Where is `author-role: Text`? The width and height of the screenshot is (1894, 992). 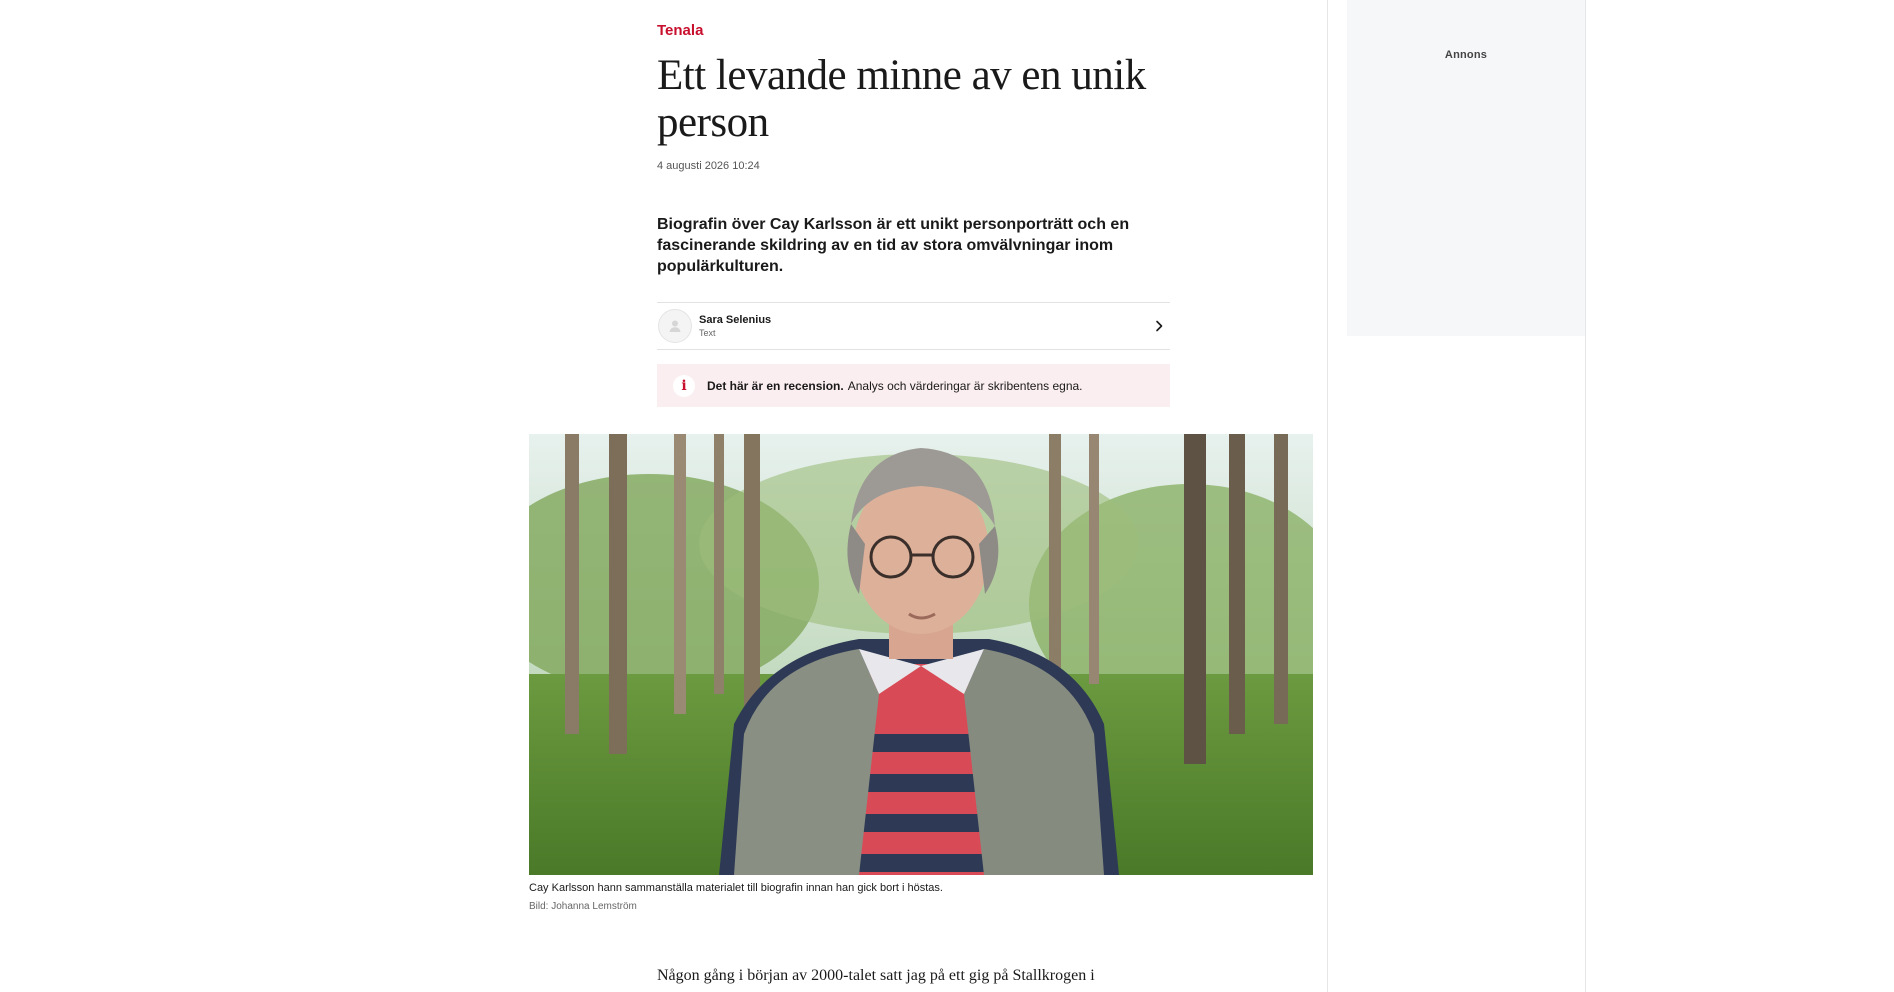 author-role: Text is located at coordinates (707, 333).